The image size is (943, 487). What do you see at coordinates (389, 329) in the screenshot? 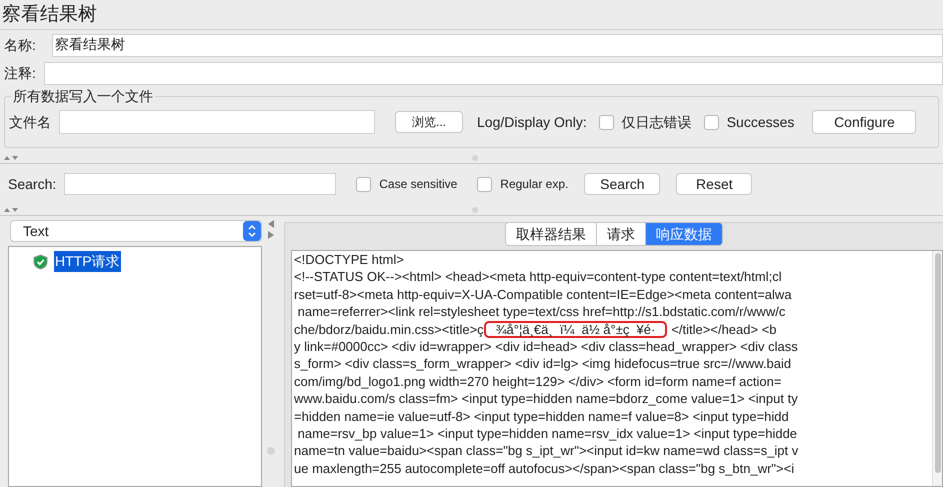
I see `response-text-line: che/bdorz/baidu.min.css><title>ç` at bounding box center [389, 329].